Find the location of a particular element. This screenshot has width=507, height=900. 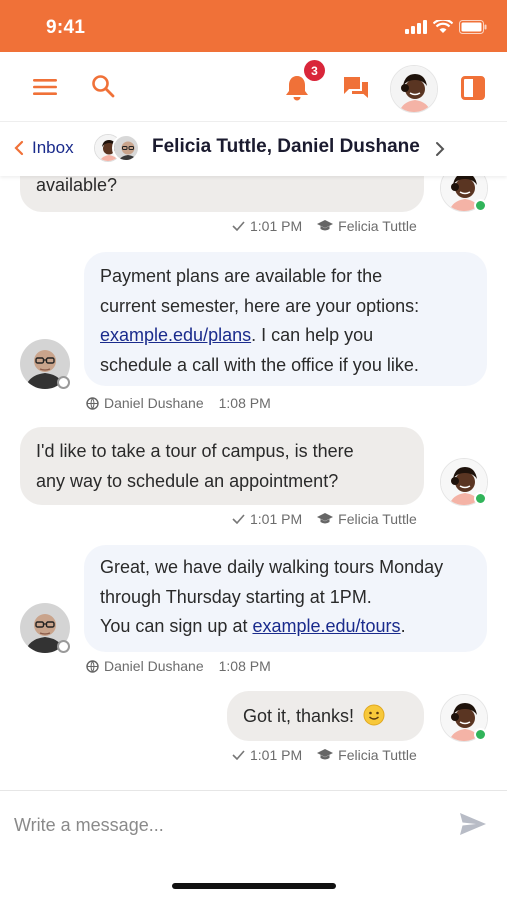

send-icon is located at coordinates (473, 824).